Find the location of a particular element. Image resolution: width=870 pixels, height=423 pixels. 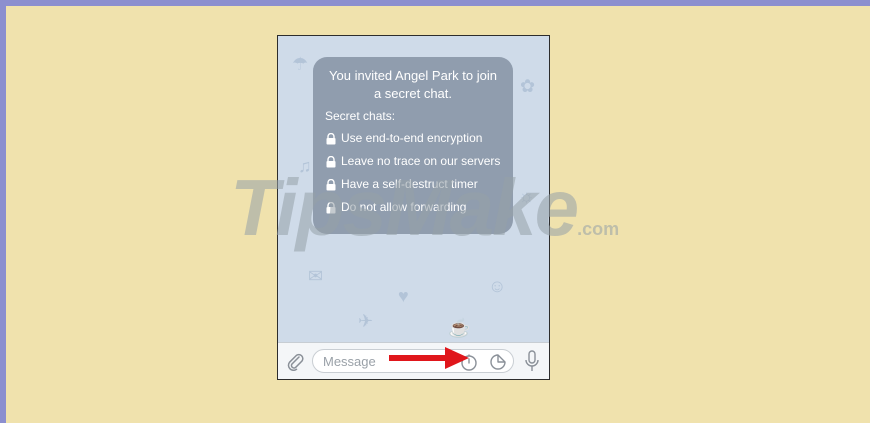

doodle-icon: ☂ is located at coordinates (300, 64).